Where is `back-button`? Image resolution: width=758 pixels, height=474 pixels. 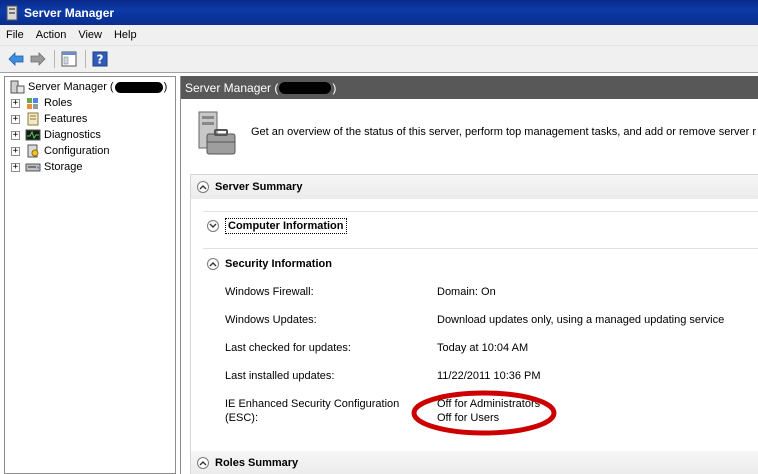
back-button is located at coordinates (16, 59).